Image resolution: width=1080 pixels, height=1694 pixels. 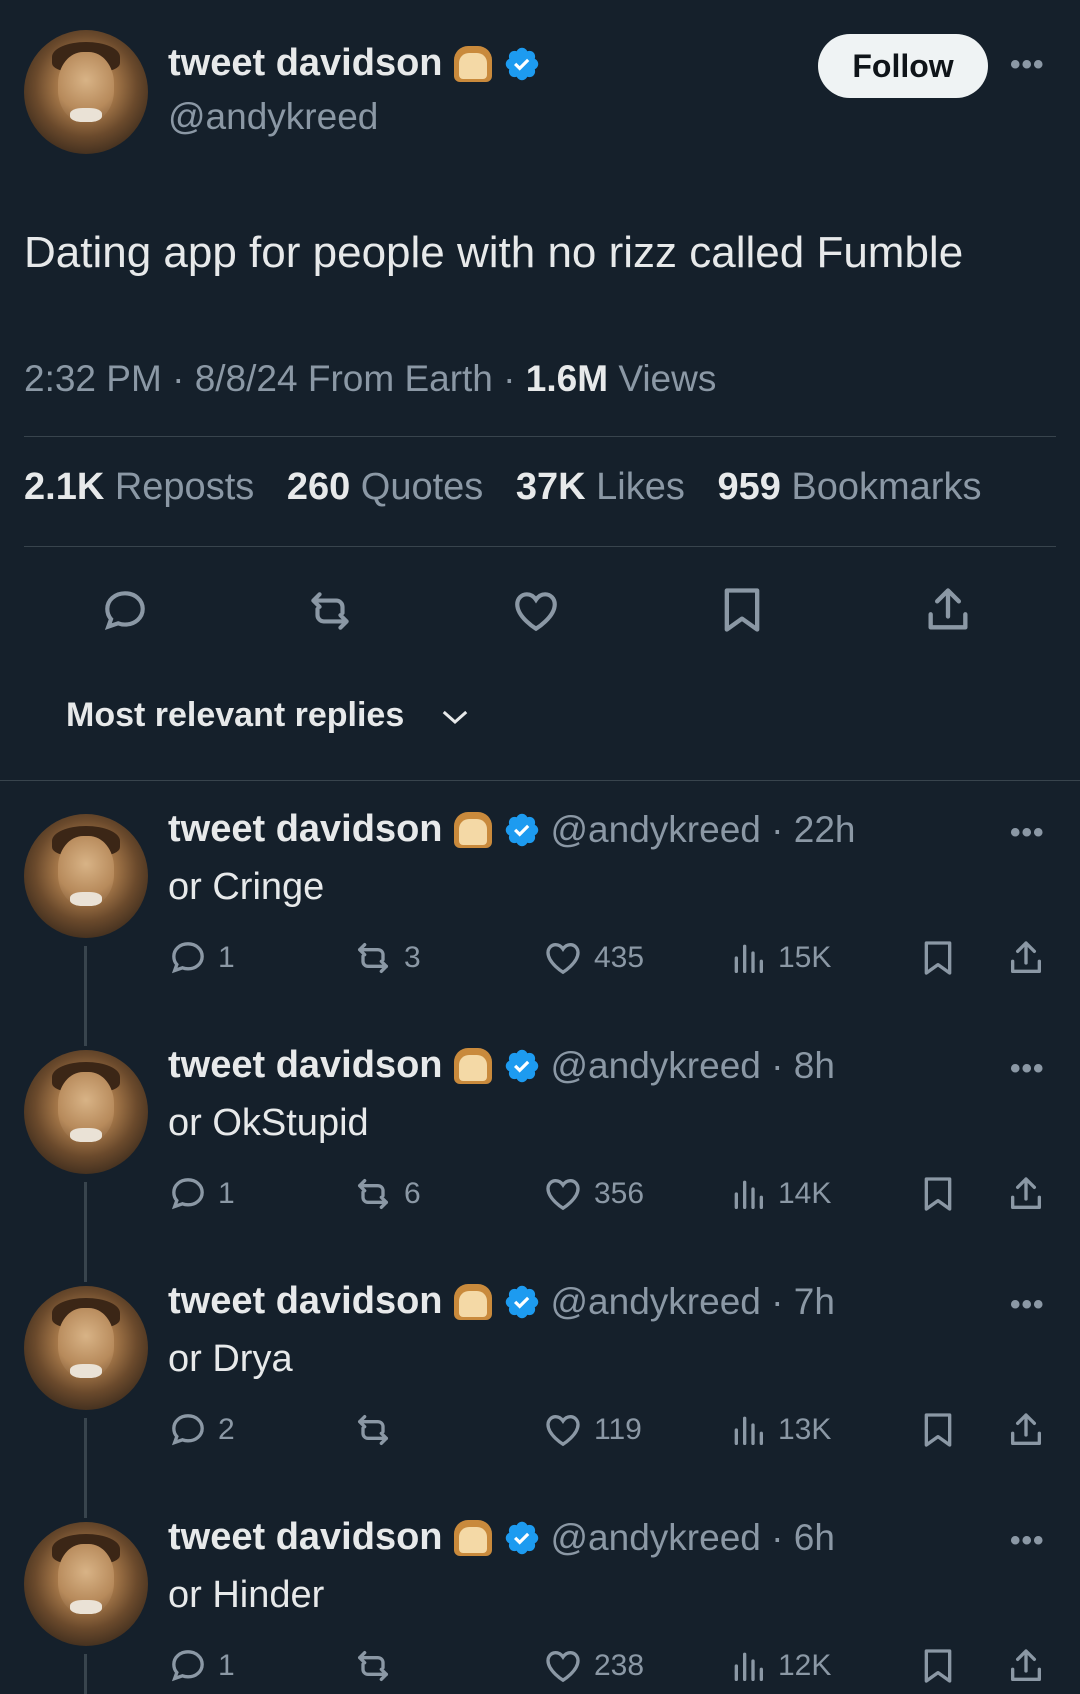 I want to click on reply-author-handle: @andykreed · 6h, so click(x=693, y=1538).